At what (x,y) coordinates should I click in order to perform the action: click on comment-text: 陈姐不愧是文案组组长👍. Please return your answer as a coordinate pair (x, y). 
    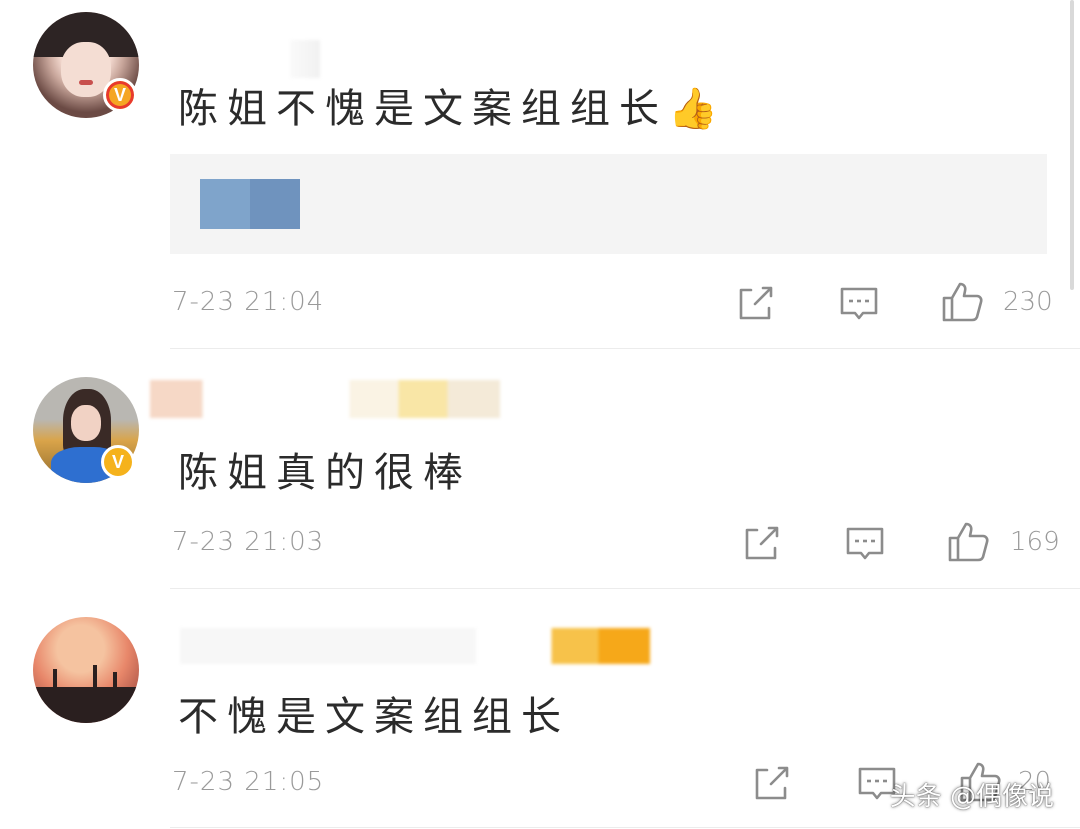
    Looking at the image, I should click on (452, 109).